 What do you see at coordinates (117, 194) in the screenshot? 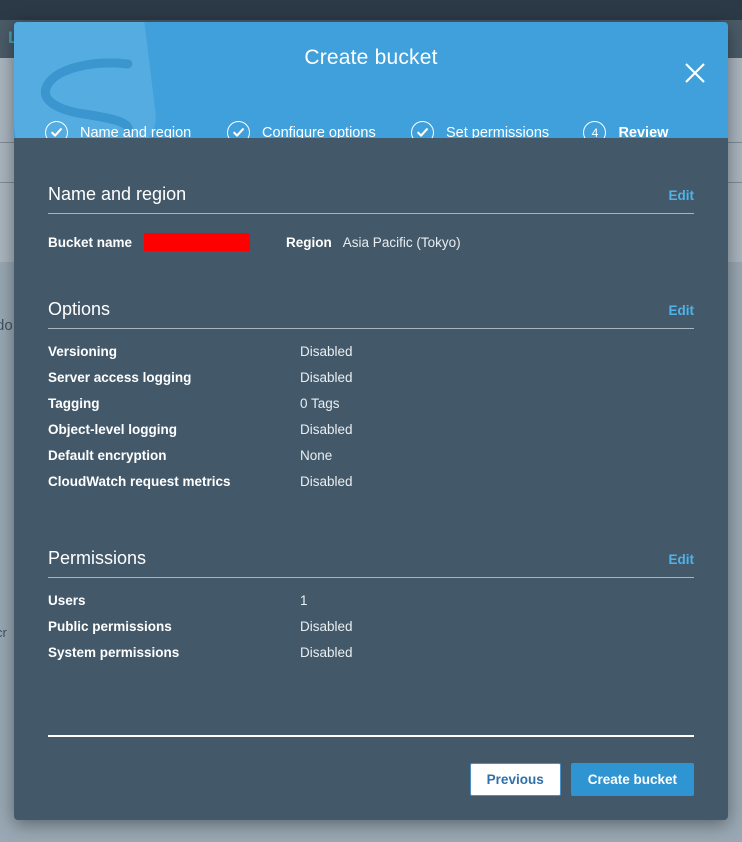
I see `section-title: Name and region` at bounding box center [117, 194].